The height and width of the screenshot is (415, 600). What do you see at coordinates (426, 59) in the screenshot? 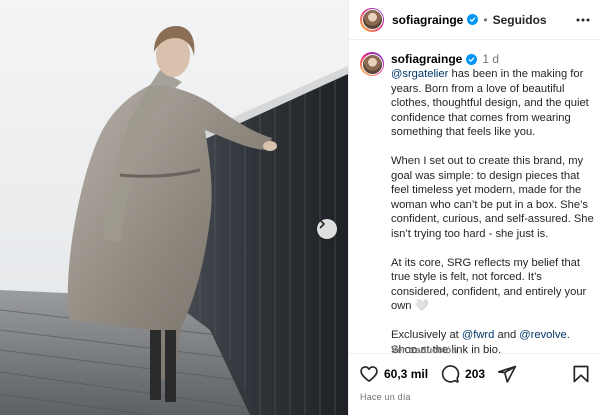
I see `caption-username: sofiagrainge` at bounding box center [426, 59].